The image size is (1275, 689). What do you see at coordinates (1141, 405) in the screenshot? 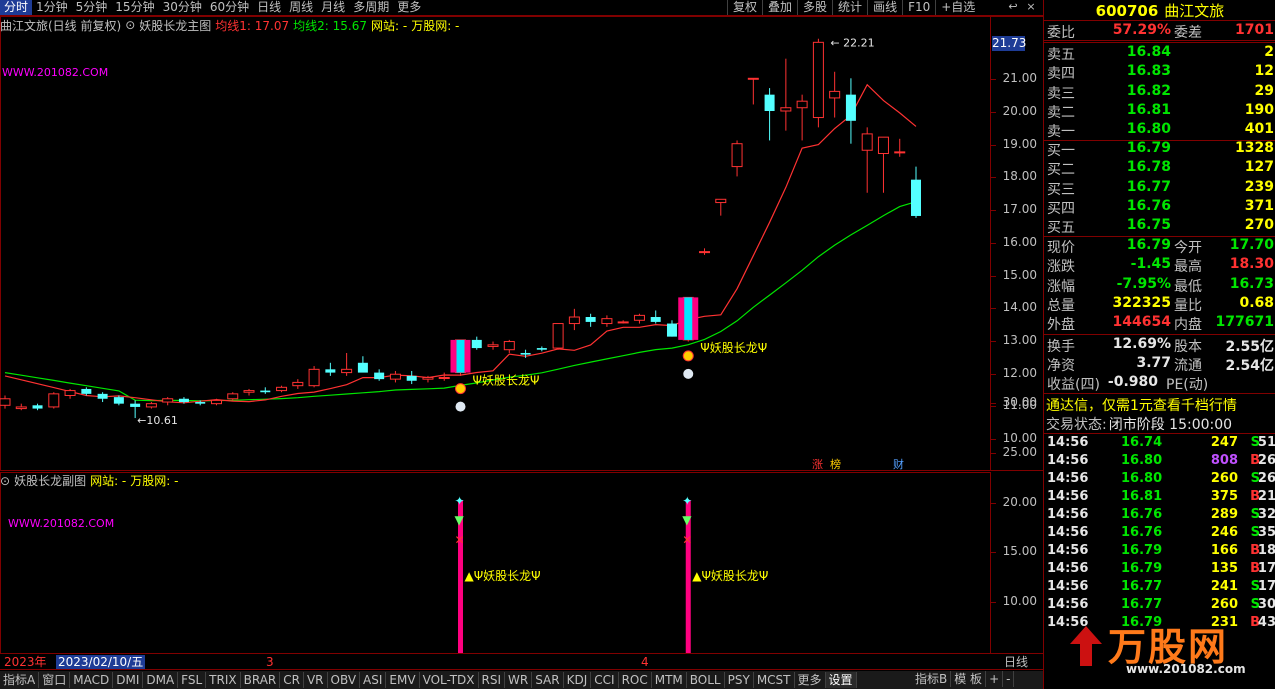
I see `promo-link: 通达信，仅需1元查看千档行情` at bounding box center [1141, 405].